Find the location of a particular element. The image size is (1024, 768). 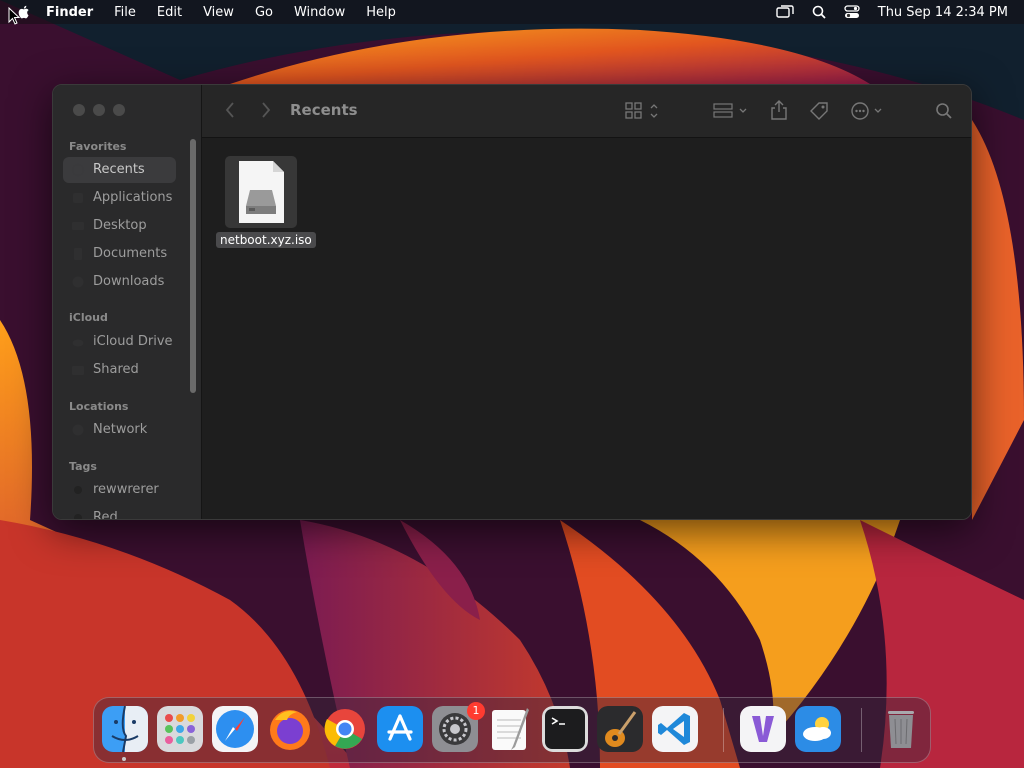

menu-edit: Edit is located at coordinates (169, 12).